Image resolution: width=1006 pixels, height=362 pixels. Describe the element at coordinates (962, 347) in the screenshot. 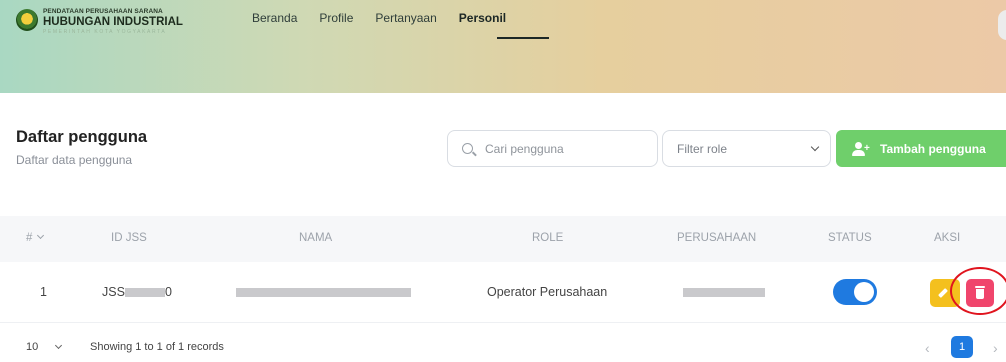

I see `page-1-button: 1` at that location.